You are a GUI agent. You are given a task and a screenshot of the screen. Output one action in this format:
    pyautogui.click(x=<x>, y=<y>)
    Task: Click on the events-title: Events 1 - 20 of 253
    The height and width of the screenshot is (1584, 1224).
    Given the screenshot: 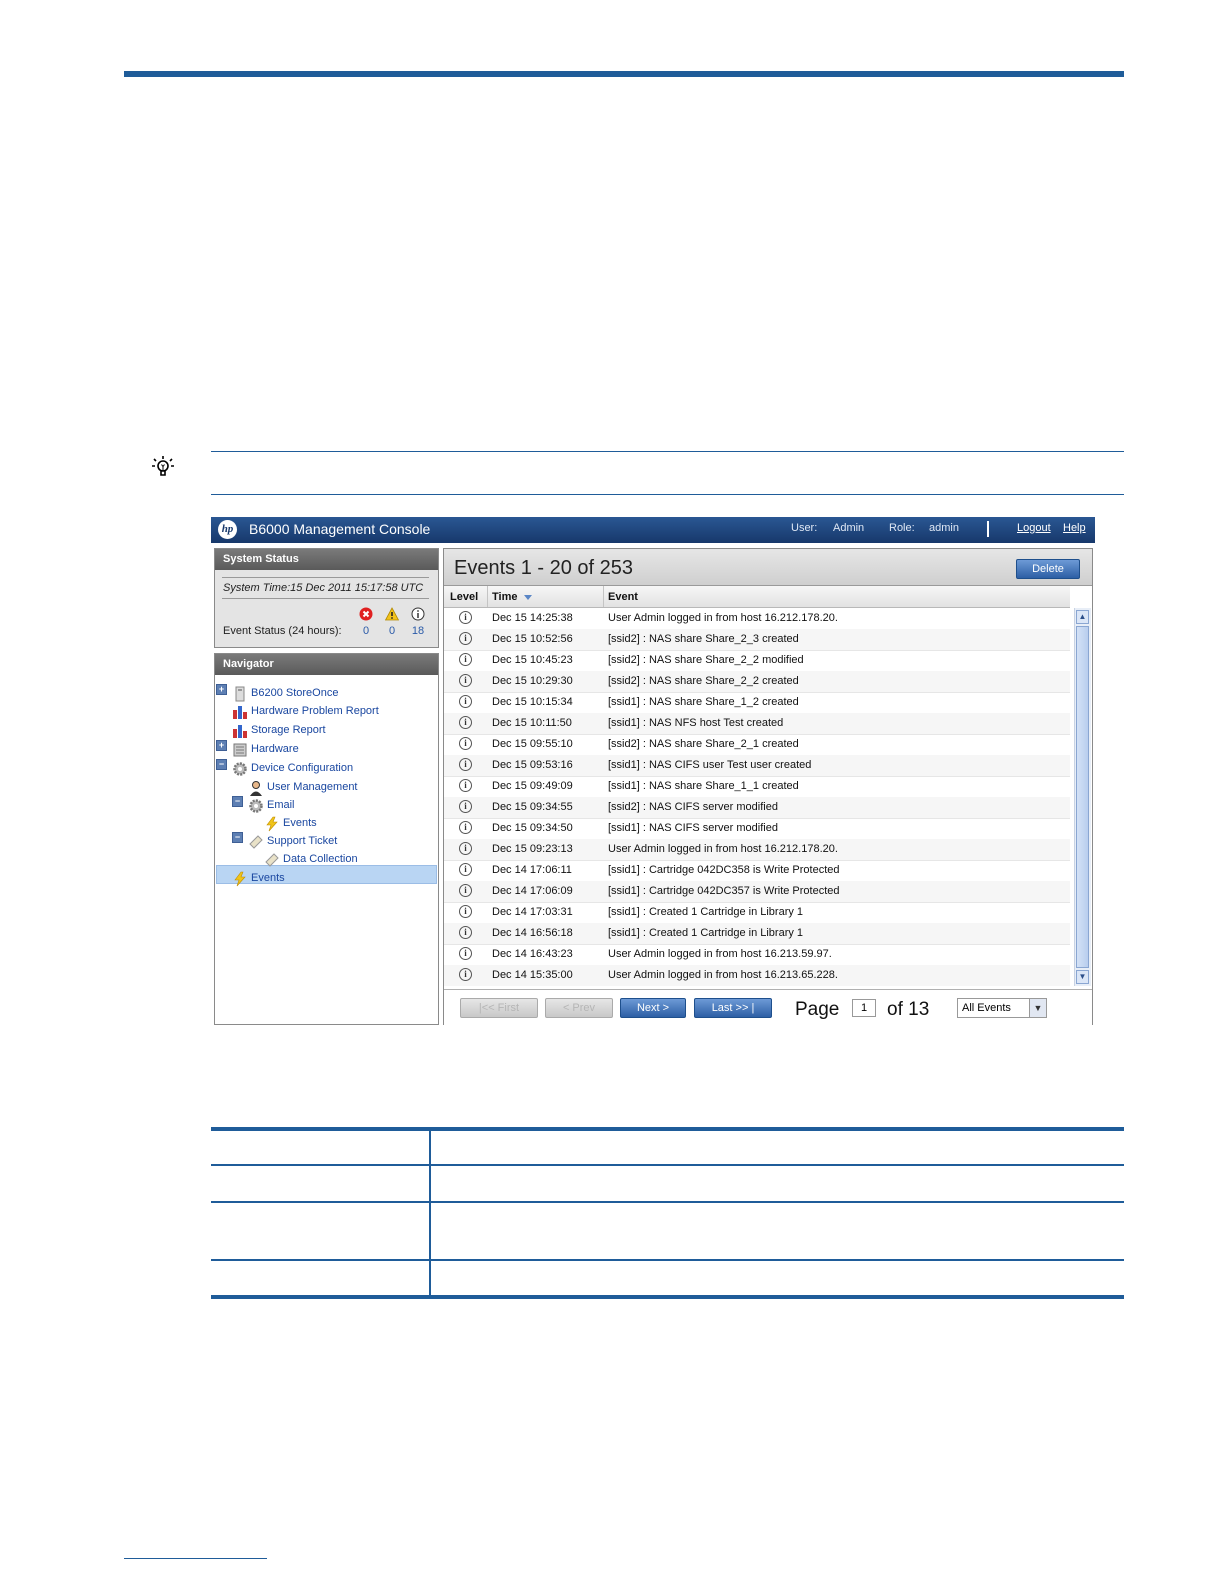 What is the action you would take?
    pyautogui.click(x=544, y=568)
    